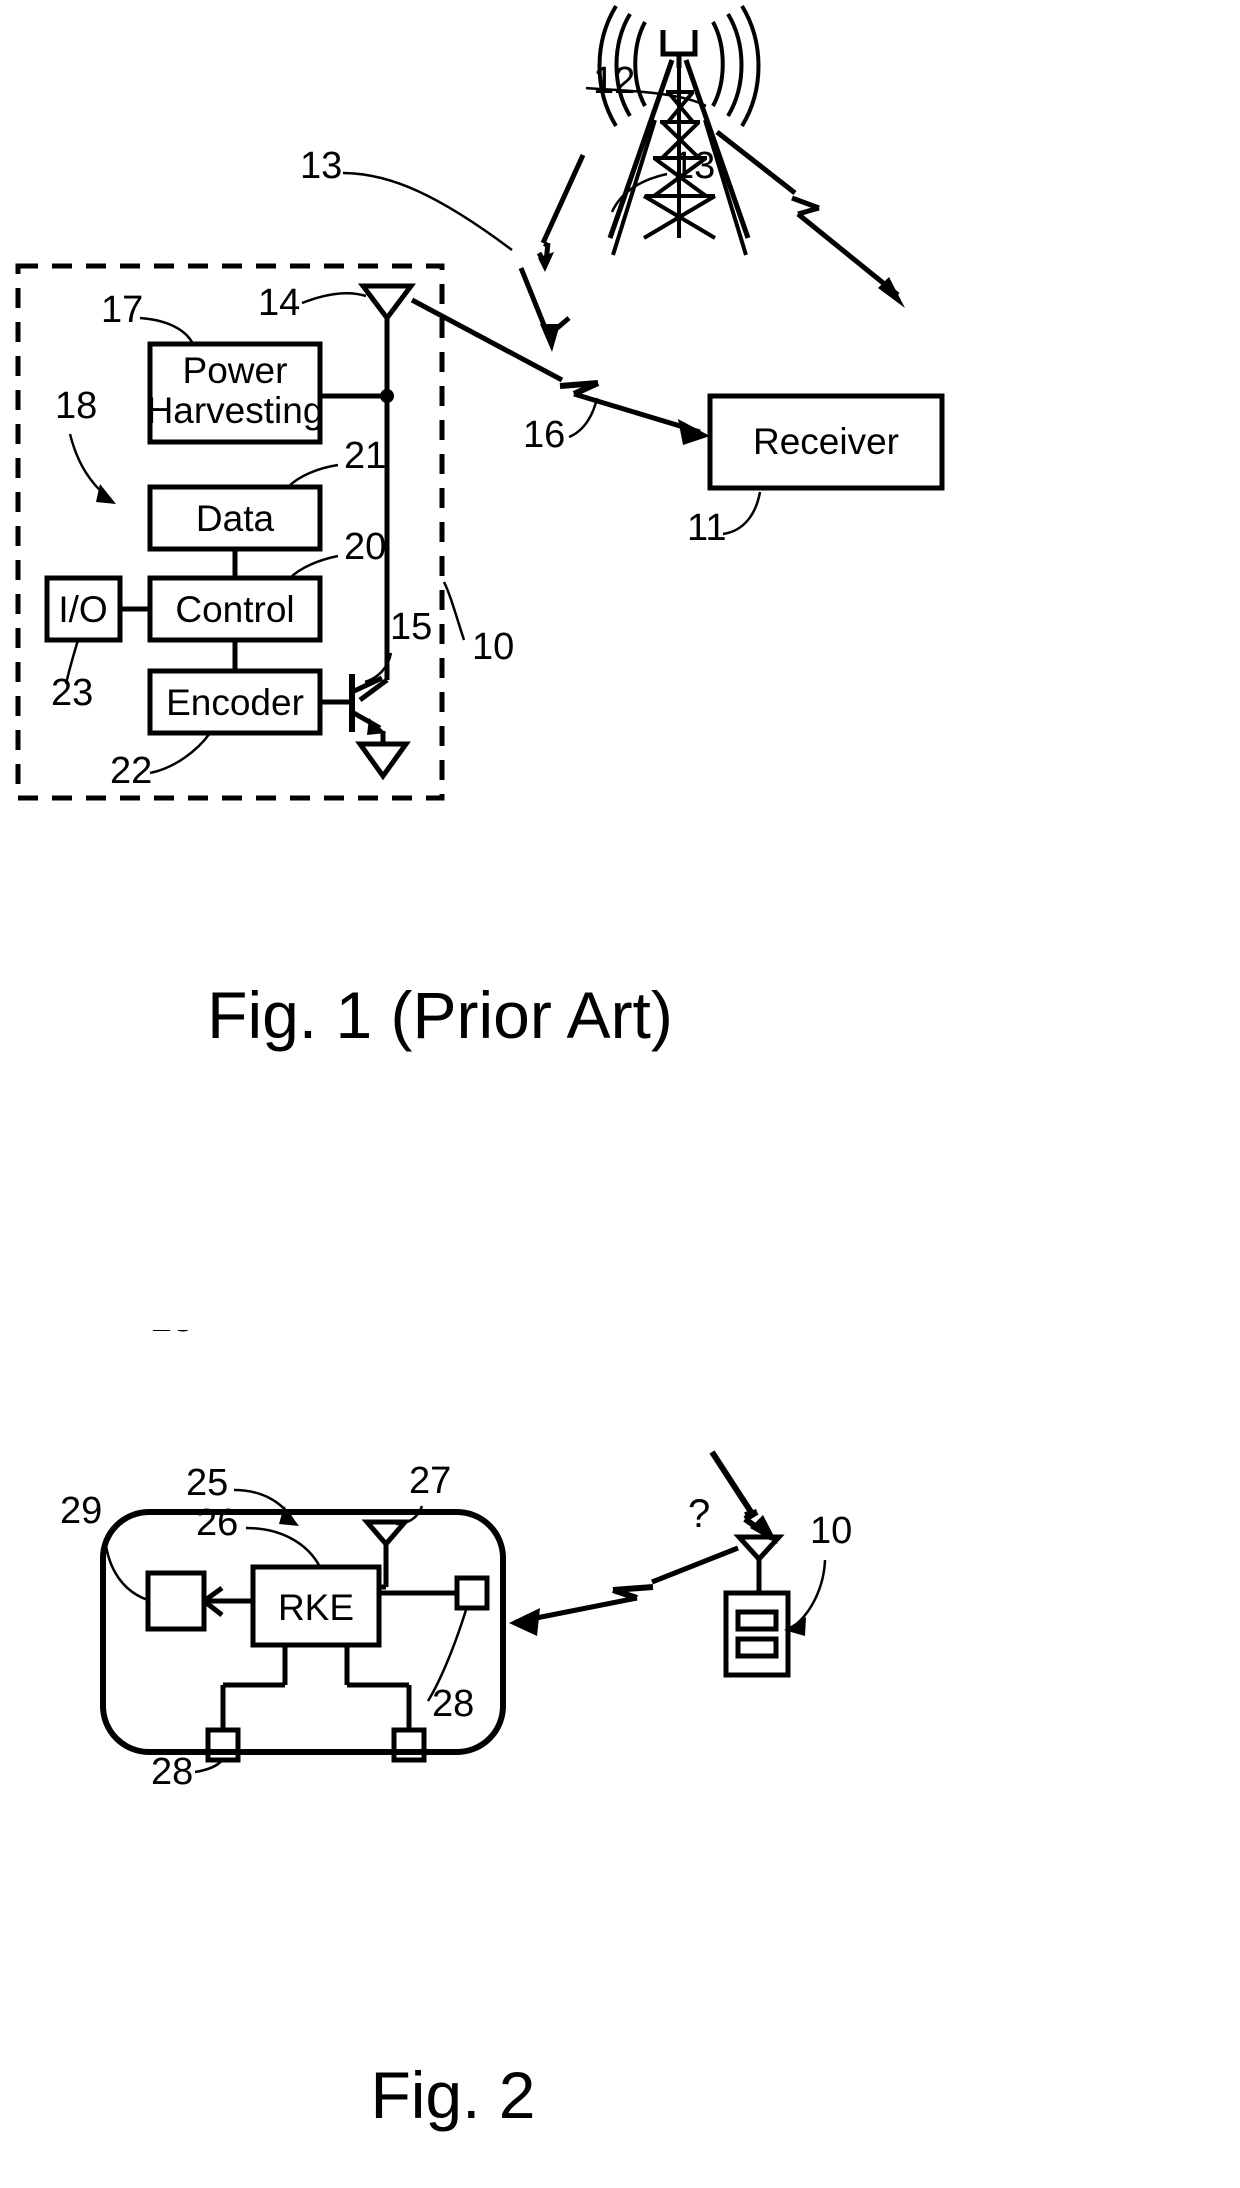 The height and width of the screenshot is (2188, 1240). I want to click on ref-26: 26, so click(217, 1523).